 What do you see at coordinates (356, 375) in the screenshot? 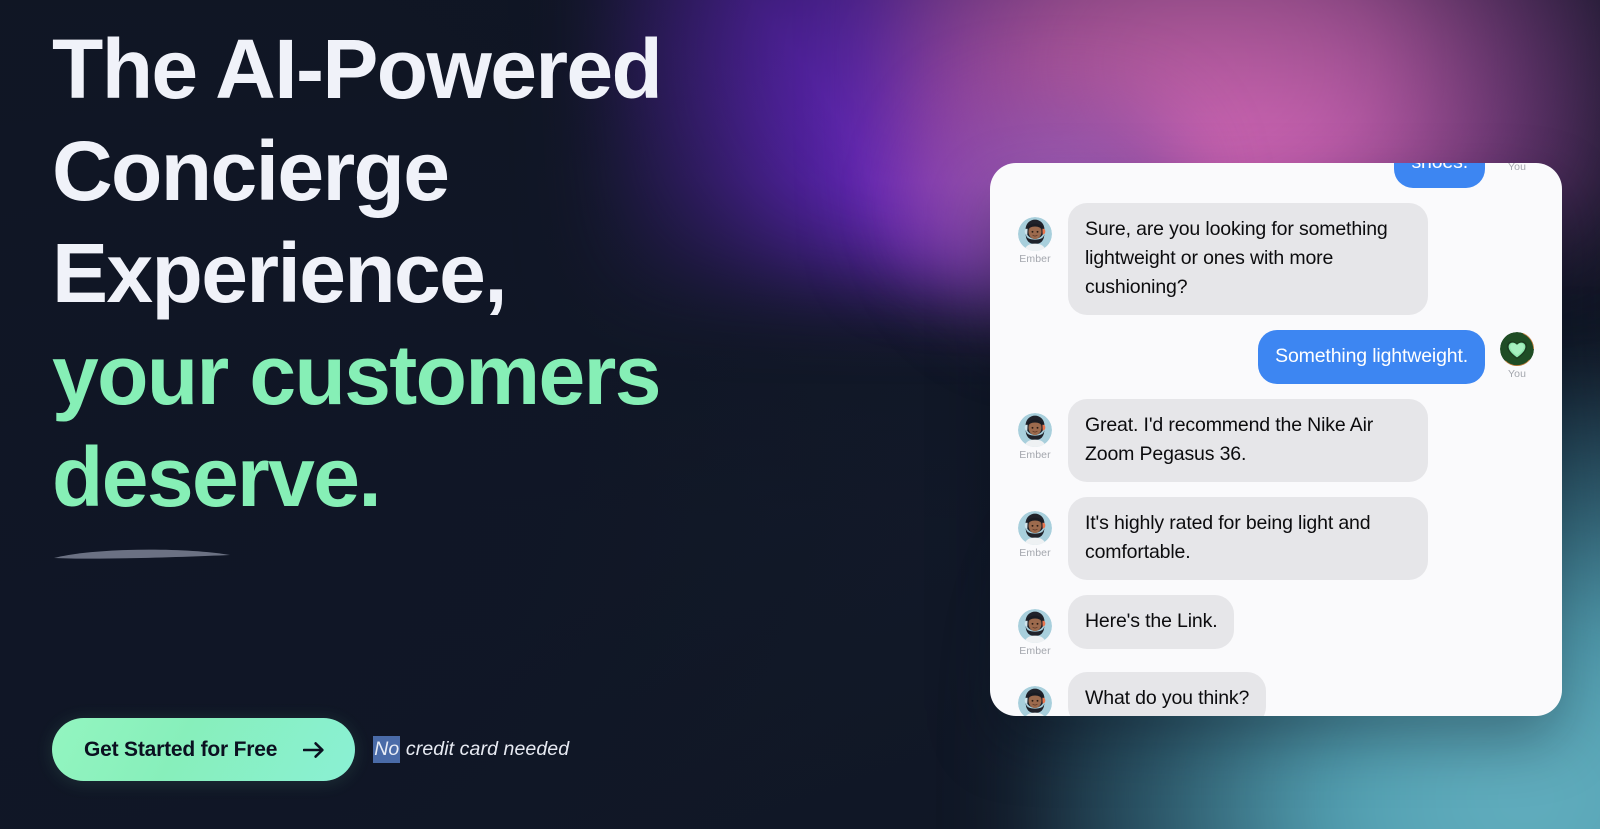
I see `headline-line-4: your customers` at bounding box center [356, 375].